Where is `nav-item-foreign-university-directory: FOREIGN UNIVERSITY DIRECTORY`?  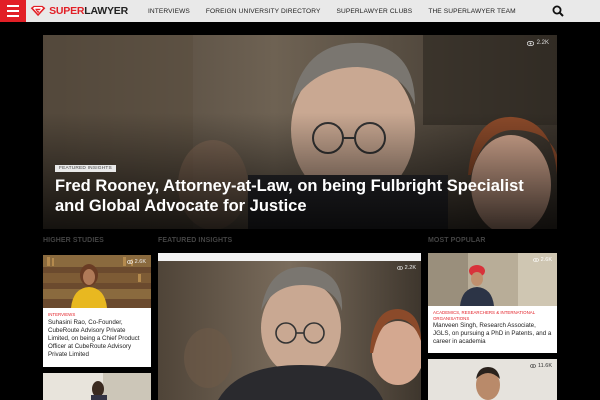 nav-item-foreign-university-directory: FOREIGN UNIVERSITY DIRECTORY is located at coordinates (263, 11).